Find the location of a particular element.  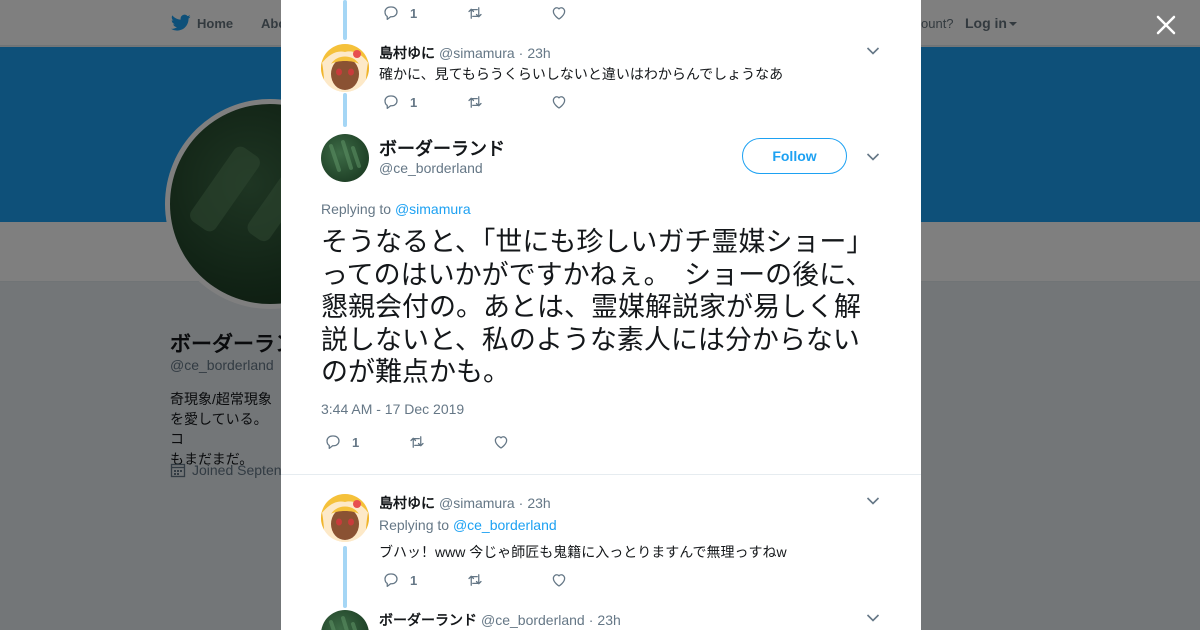

replying-to-link: @ce_borderland is located at coordinates (505, 525).